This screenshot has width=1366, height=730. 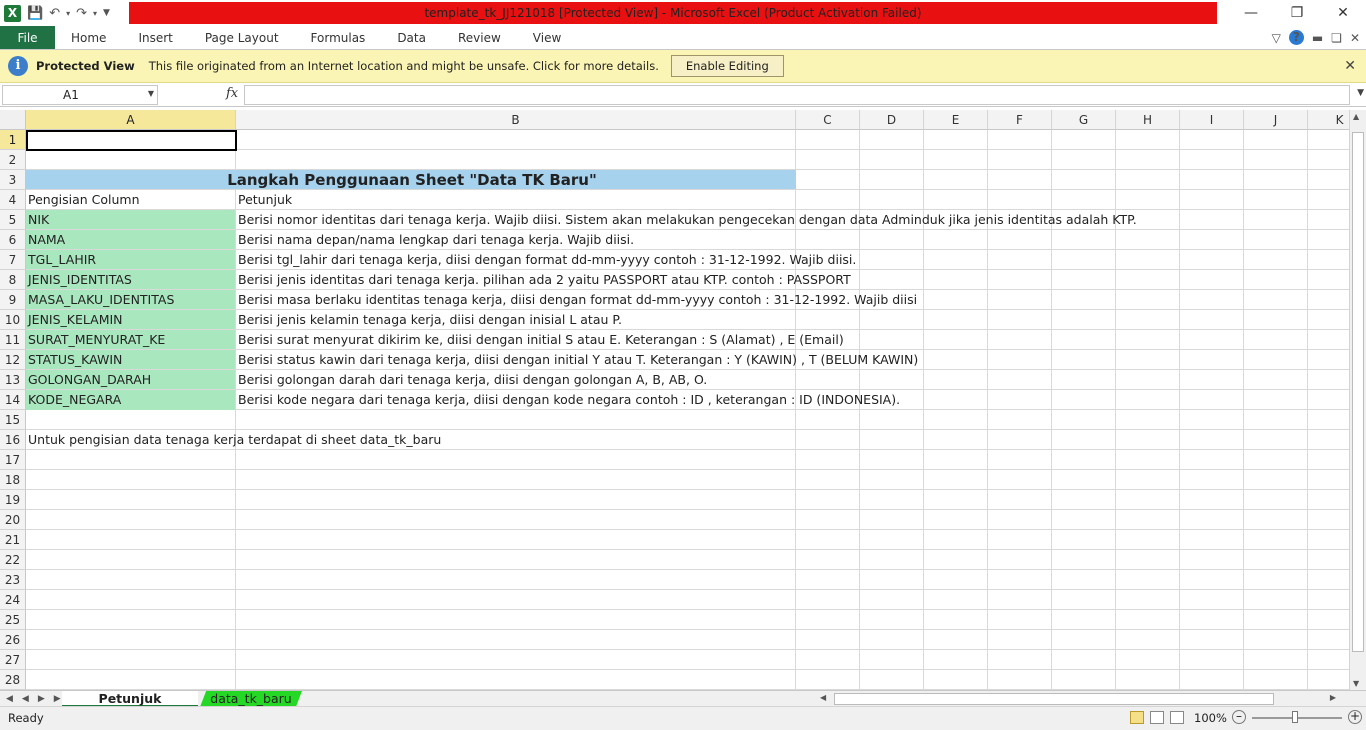 What do you see at coordinates (338, 37) in the screenshot?
I see `tab-formulas: Formulas` at bounding box center [338, 37].